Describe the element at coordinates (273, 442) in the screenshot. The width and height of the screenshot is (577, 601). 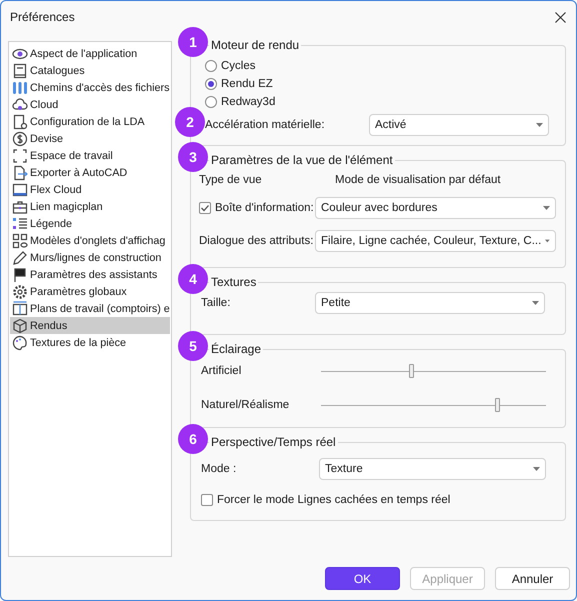
I see `group-title: Perspective/Temps réel` at that location.